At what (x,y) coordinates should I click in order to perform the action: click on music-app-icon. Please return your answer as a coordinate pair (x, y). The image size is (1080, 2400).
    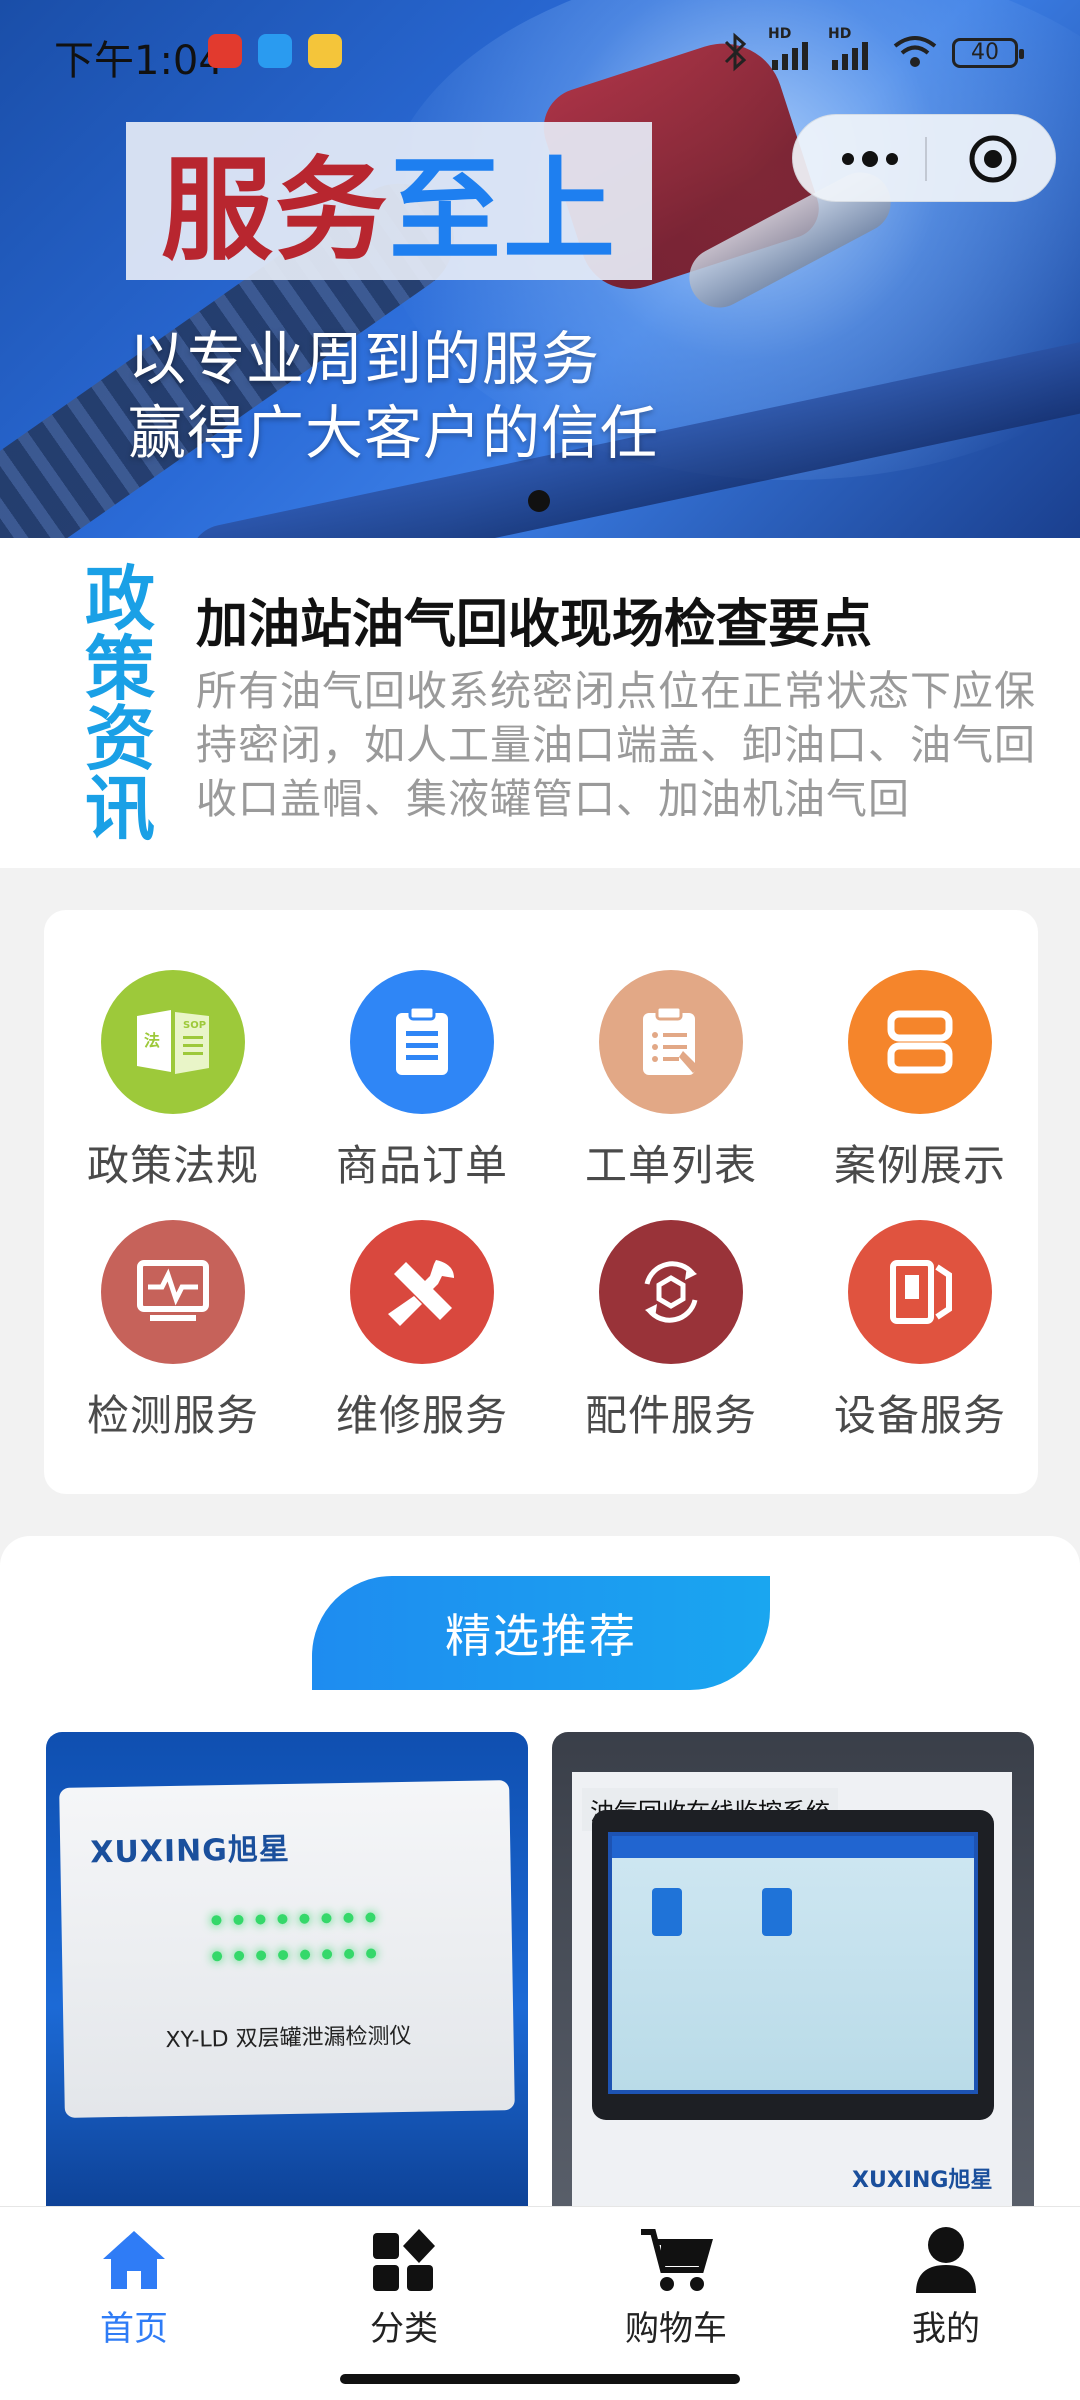
    Looking at the image, I should click on (225, 51).